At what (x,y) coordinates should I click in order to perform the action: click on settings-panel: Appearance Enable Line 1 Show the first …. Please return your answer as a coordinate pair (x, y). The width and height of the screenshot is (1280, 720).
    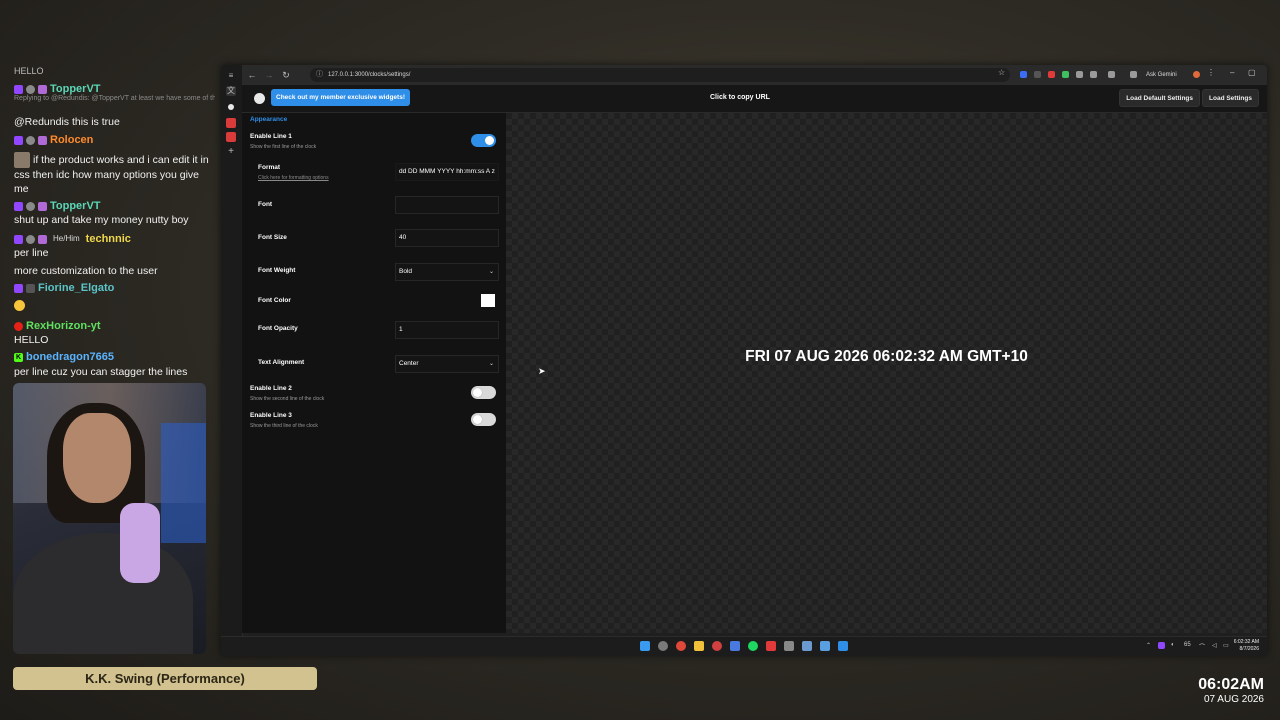
    Looking at the image, I should click on (374, 373).